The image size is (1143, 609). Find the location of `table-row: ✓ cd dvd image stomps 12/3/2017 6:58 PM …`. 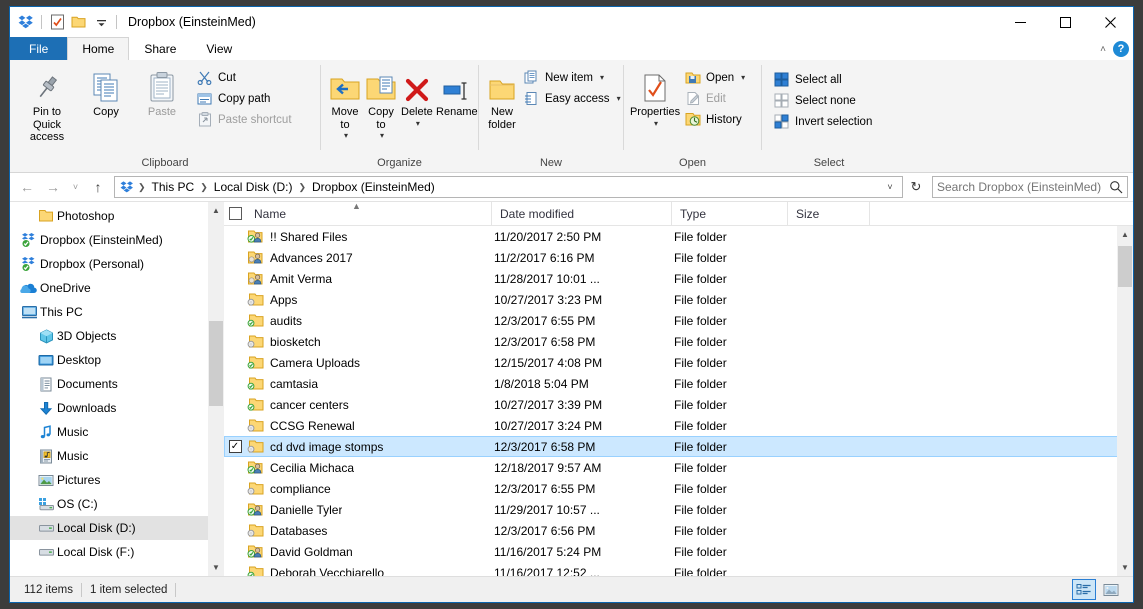

table-row: ✓ cd dvd image stomps 12/3/2017 6:58 PM … is located at coordinates (678, 446).